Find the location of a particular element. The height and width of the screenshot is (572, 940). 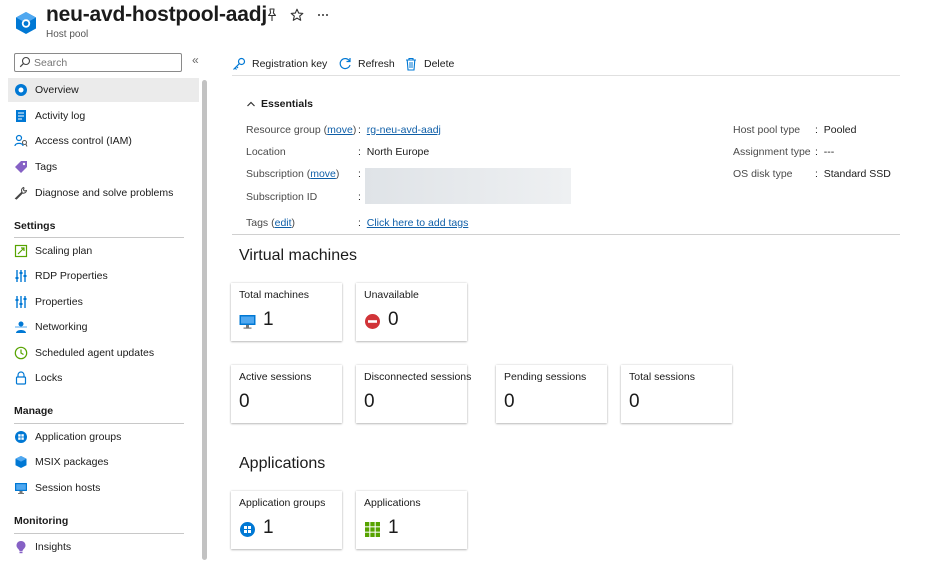

unavailable-card: Unavailable 0 is located at coordinates (411, 312).